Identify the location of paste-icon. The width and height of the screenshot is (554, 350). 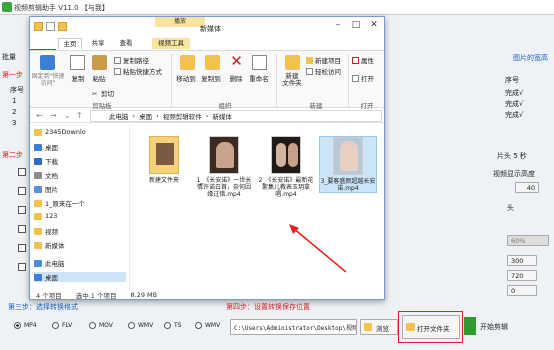
(99, 62).